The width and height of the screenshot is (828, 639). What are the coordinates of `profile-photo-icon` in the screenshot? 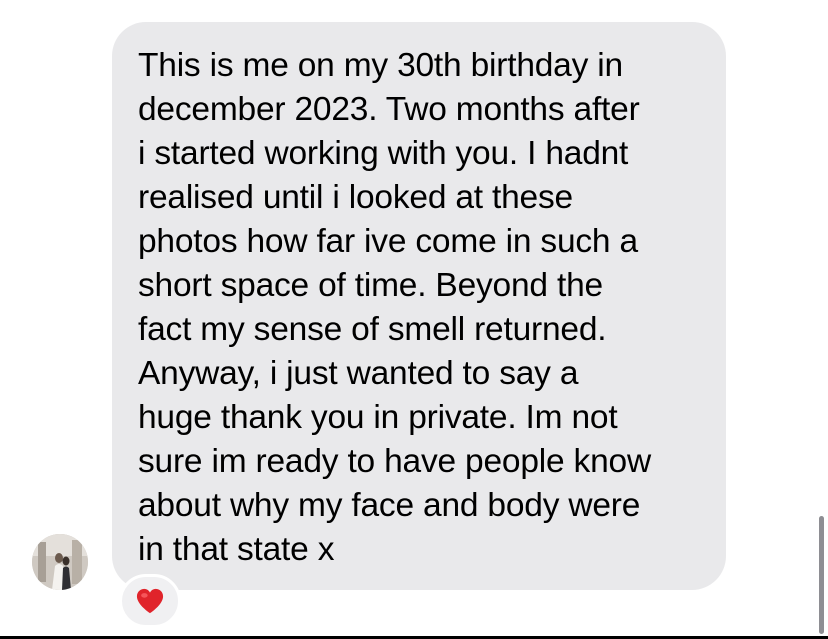 It's located at (60, 562).